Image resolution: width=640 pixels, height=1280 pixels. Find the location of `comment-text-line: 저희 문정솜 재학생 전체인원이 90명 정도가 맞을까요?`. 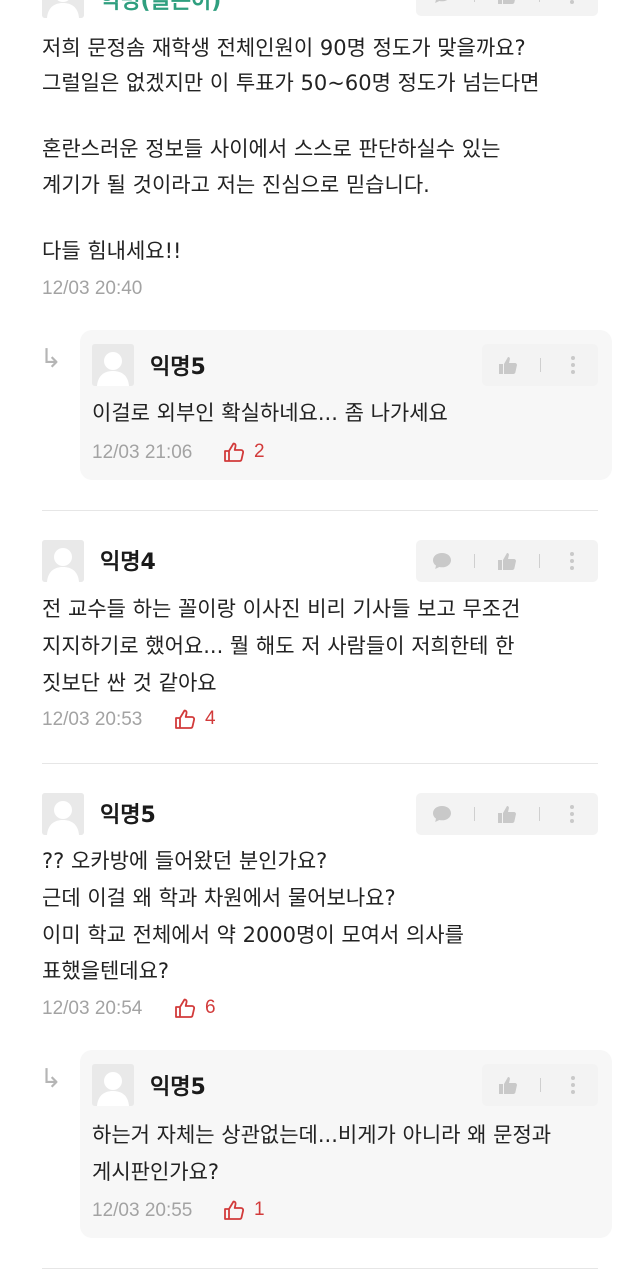

comment-text-line: 저희 문정솜 재학생 전체인원이 90명 정도가 맞을까요? is located at coordinates (284, 48).